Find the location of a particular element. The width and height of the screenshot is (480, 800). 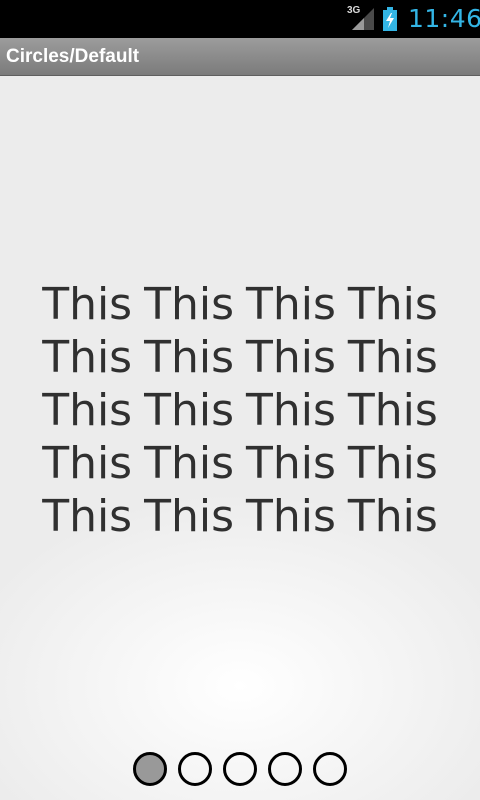

circle-page-indicator is located at coordinates (240, 770).